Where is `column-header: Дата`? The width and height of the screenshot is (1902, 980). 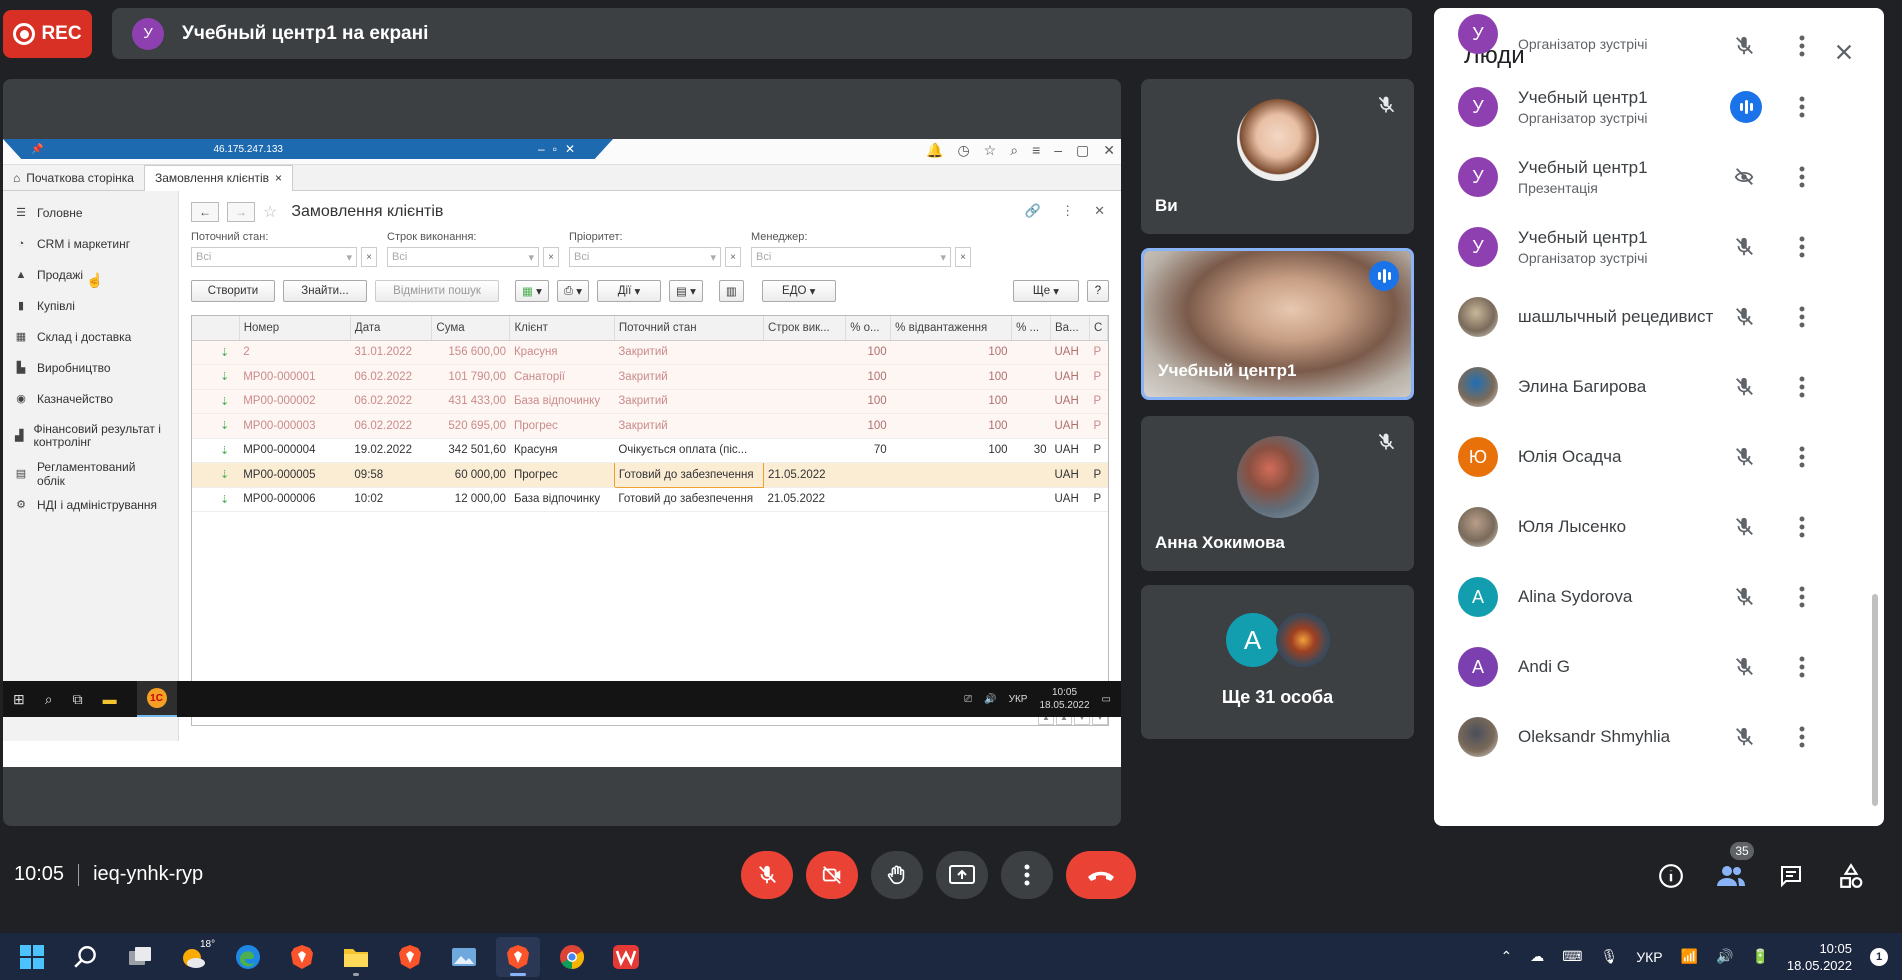
column-header: Дата is located at coordinates (391, 328).